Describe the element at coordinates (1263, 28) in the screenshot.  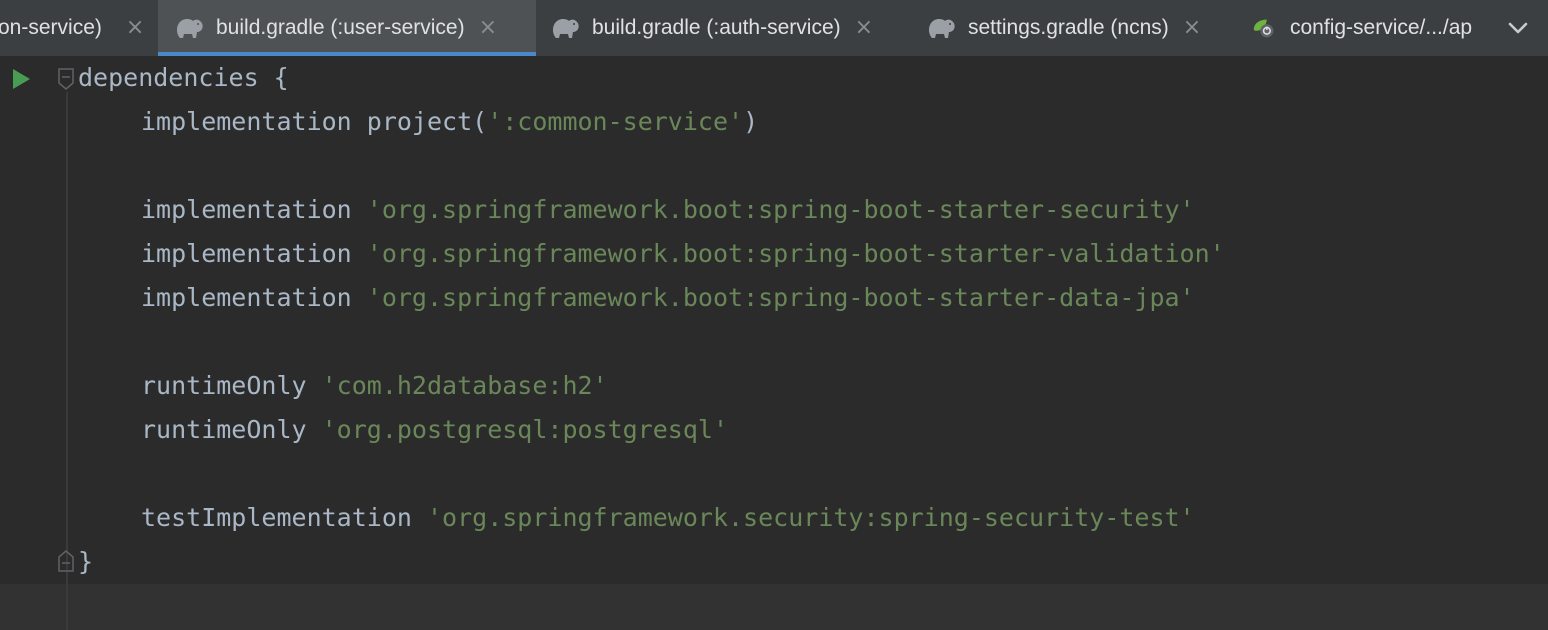
I see `spring-boot-leaf-icon` at that location.